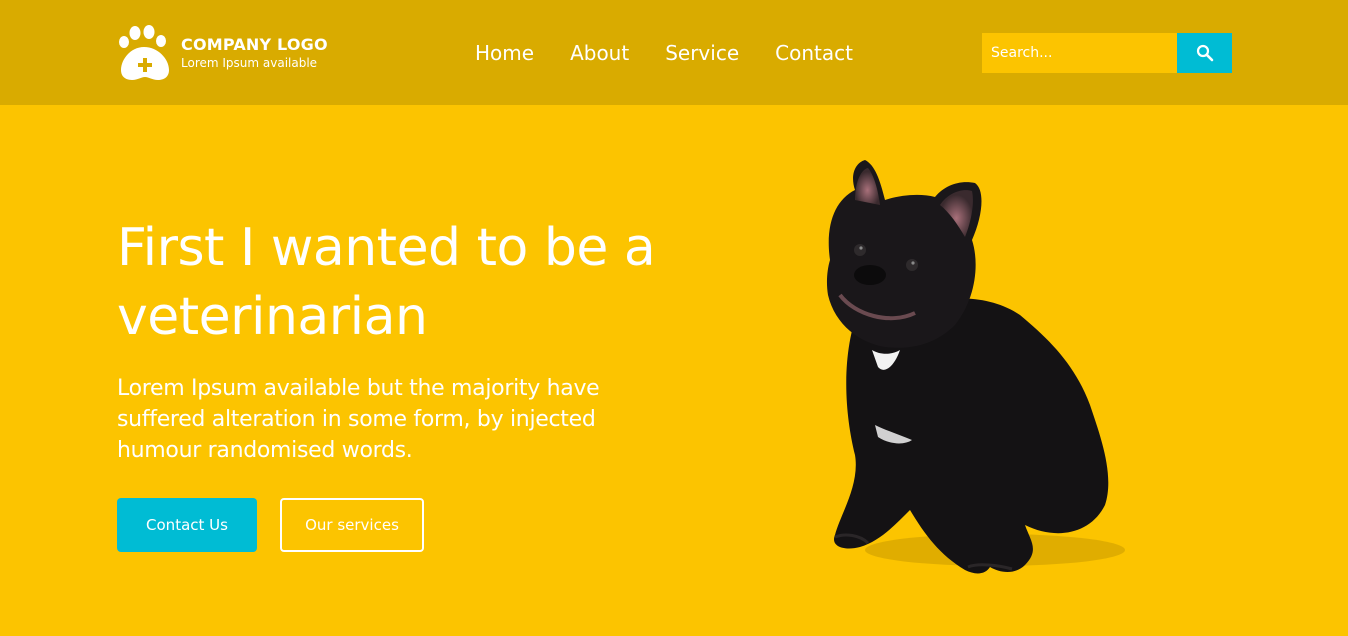 Image resolution: width=1348 pixels, height=636 pixels. What do you see at coordinates (249, 63) in the screenshot?
I see `logo-subtitle: Lorem Ipsum available` at bounding box center [249, 63].